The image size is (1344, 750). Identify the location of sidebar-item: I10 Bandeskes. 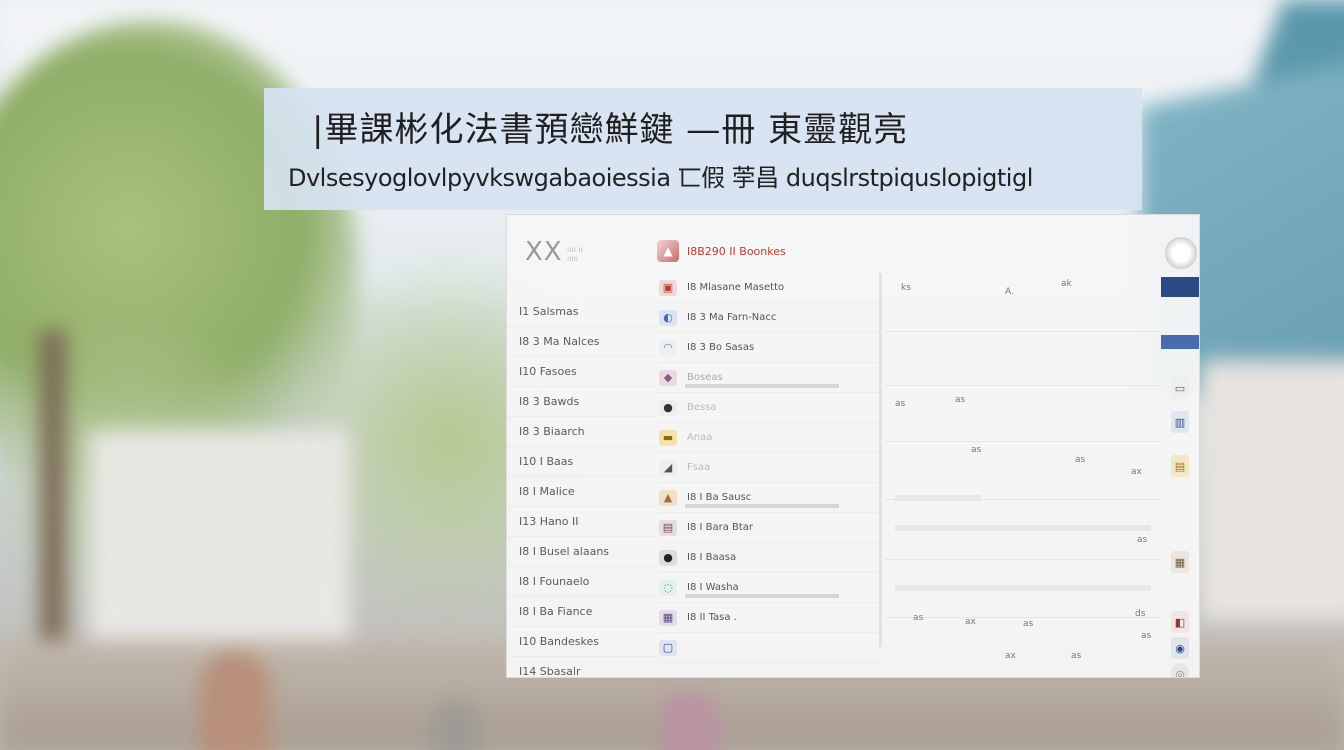
(582, 642).